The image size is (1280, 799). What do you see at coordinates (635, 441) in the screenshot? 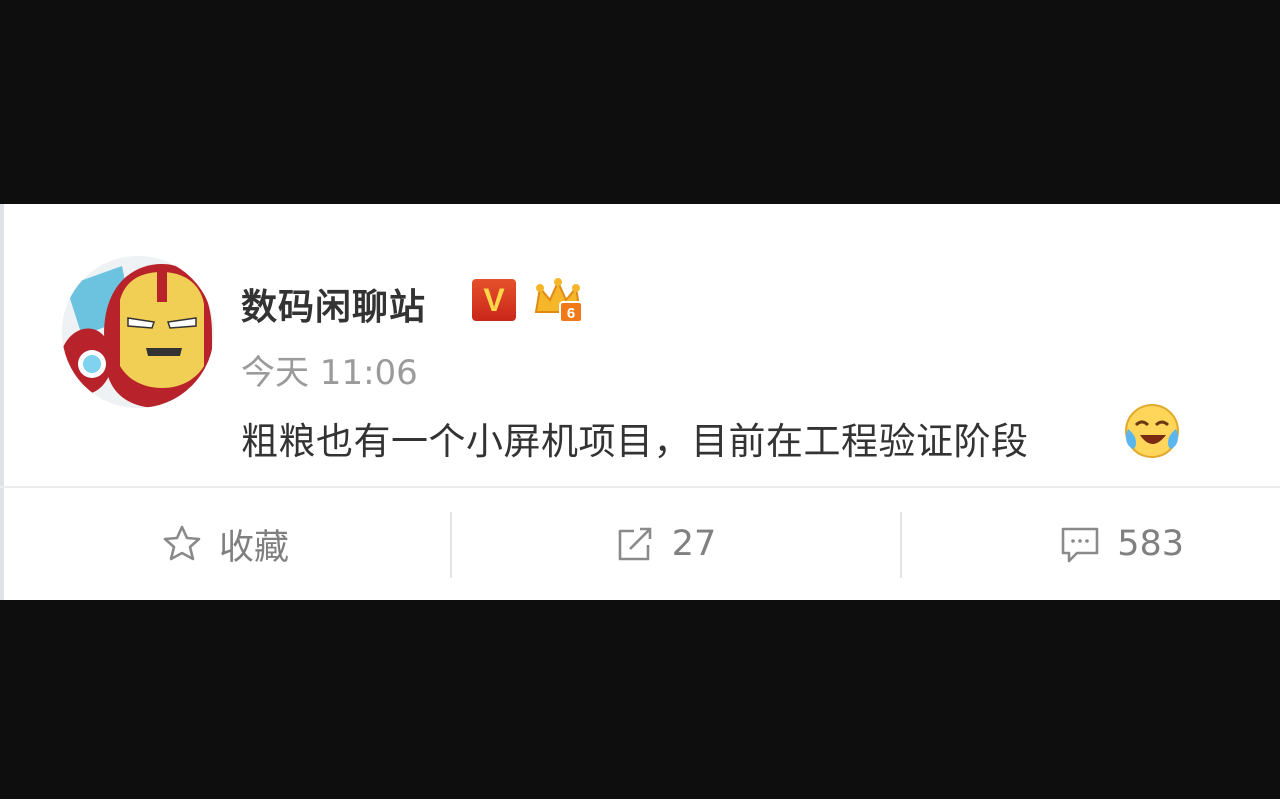
I see `post-content: 粗粮也有一个小屏机项目，目前在工程验证阶段` at bounding box center [635, 441].